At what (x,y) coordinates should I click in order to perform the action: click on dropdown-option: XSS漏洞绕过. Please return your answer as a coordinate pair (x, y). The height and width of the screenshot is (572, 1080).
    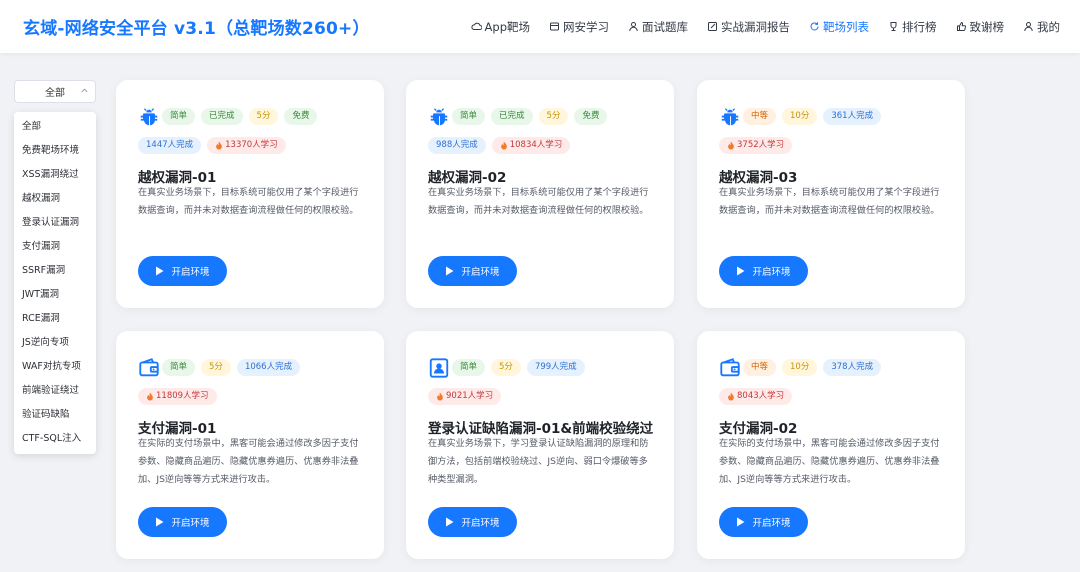
    Looking at the image, I should click on (55, 175).